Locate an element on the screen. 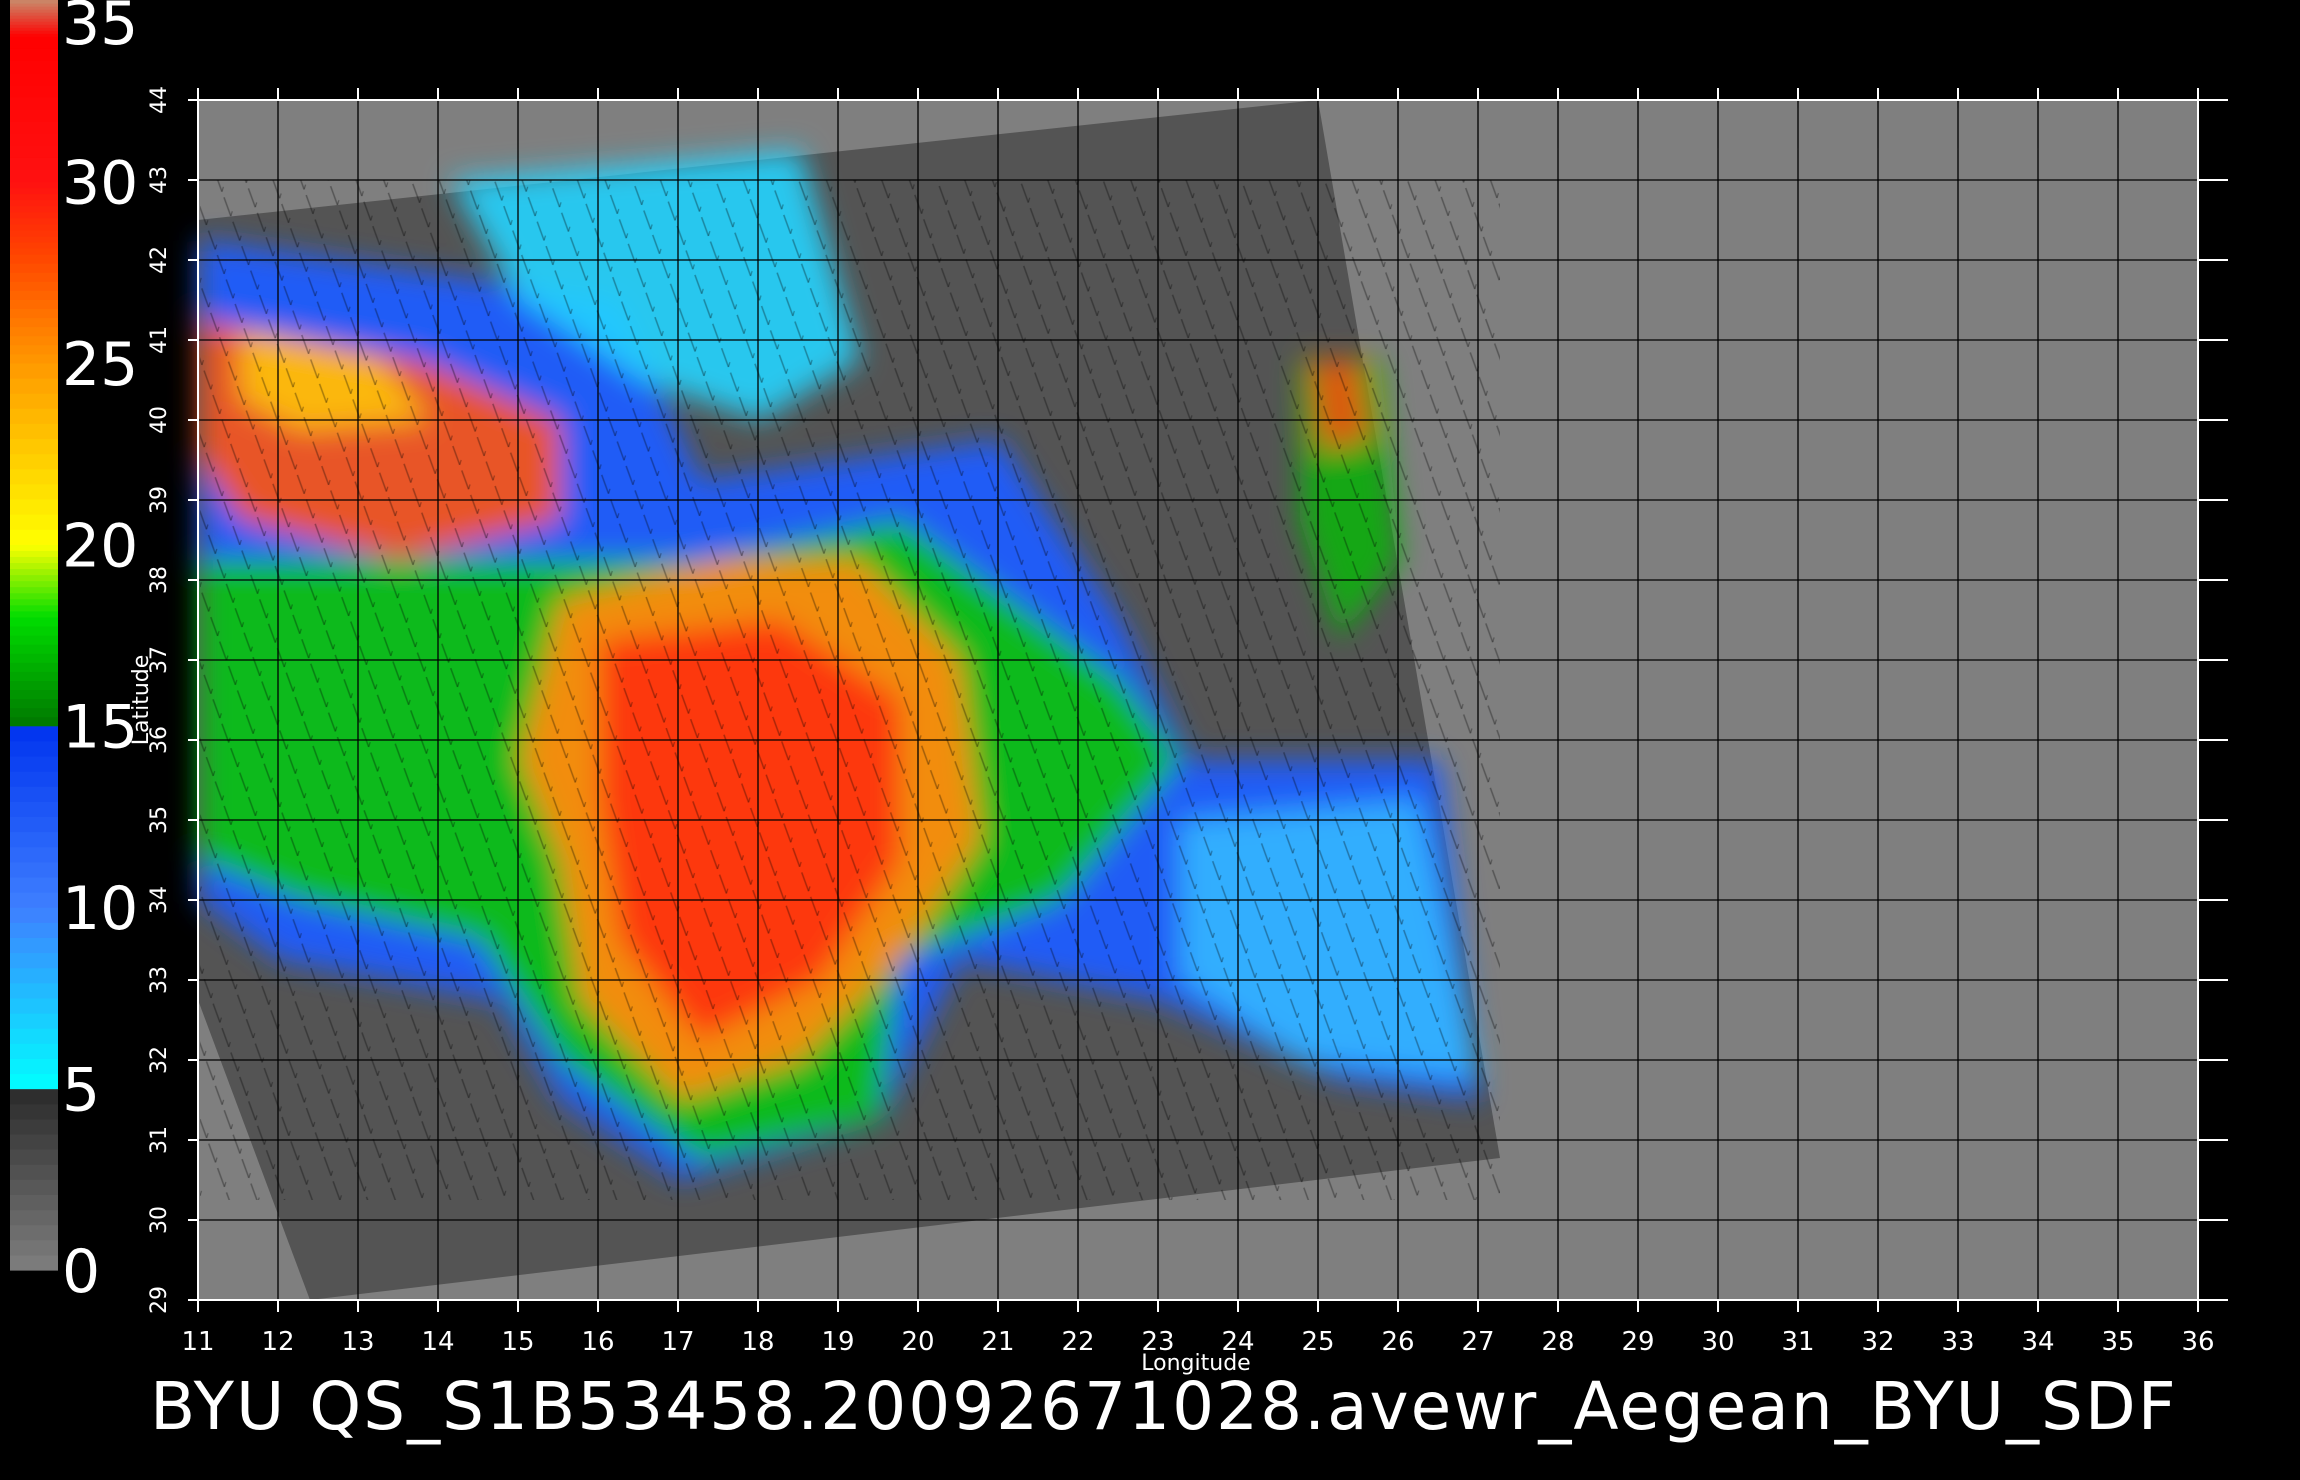  lat-tick-label: 41 is located at coordinates (159, 340).